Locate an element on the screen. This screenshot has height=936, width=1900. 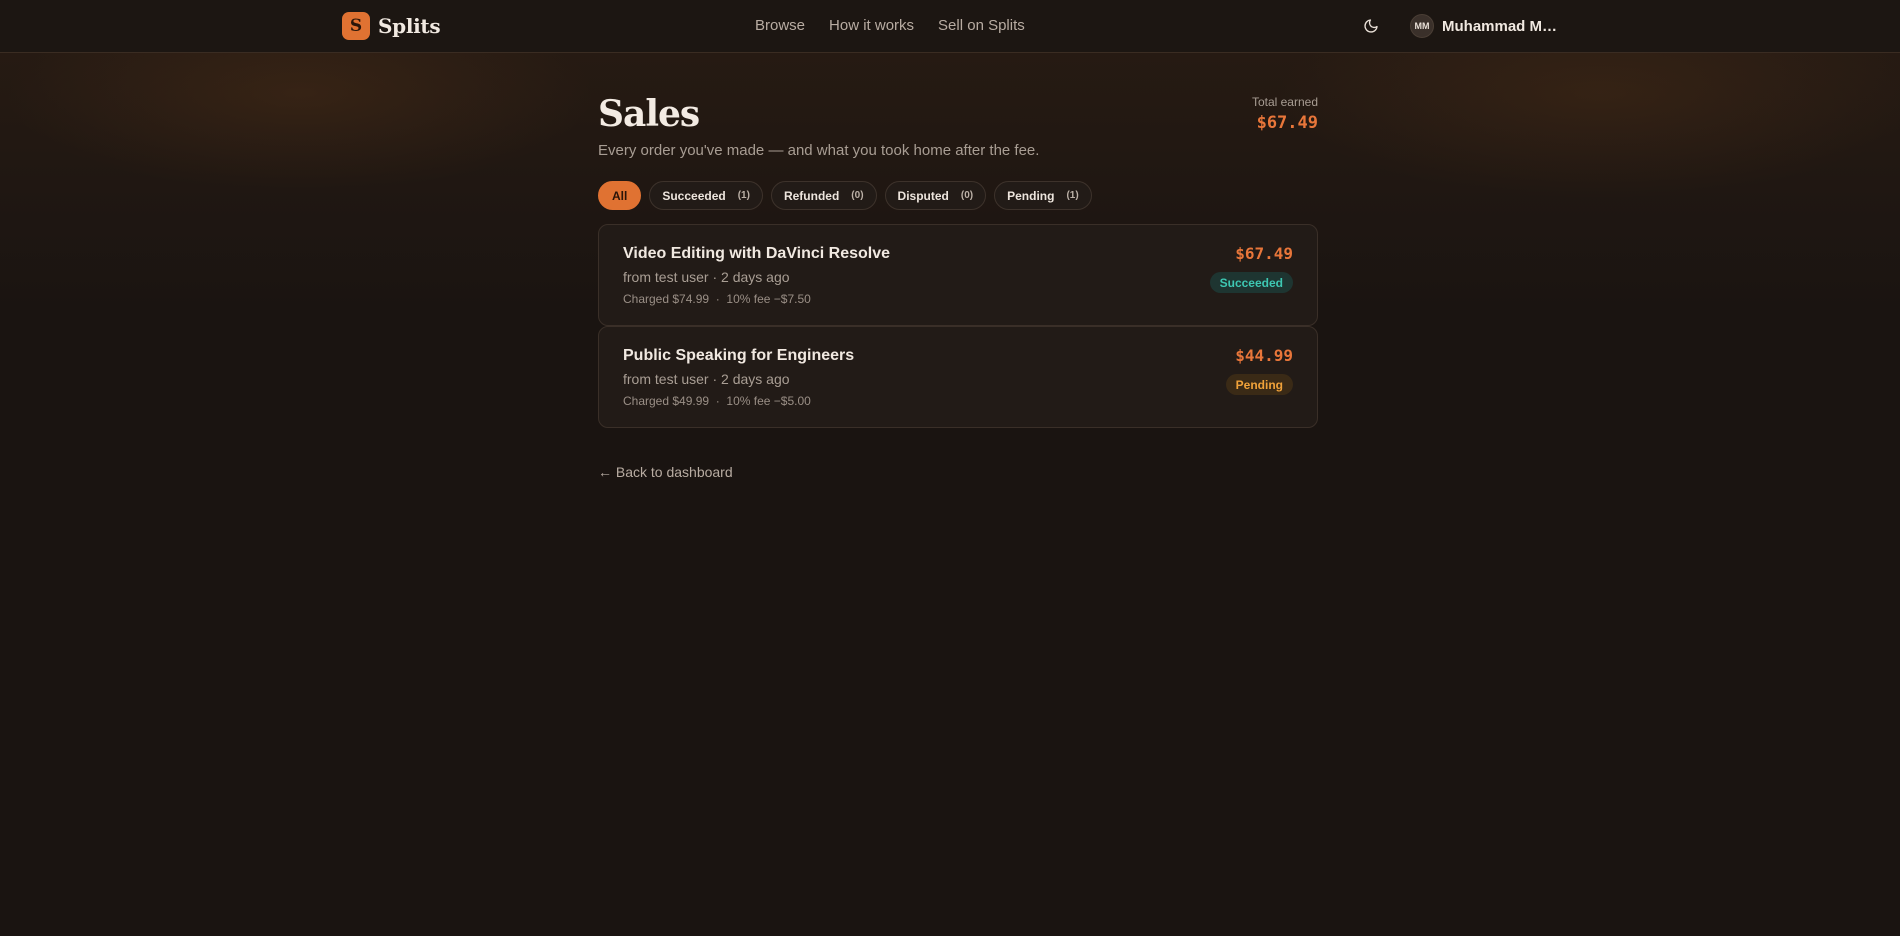
moon-icon is located at coordinates (1371, 26).